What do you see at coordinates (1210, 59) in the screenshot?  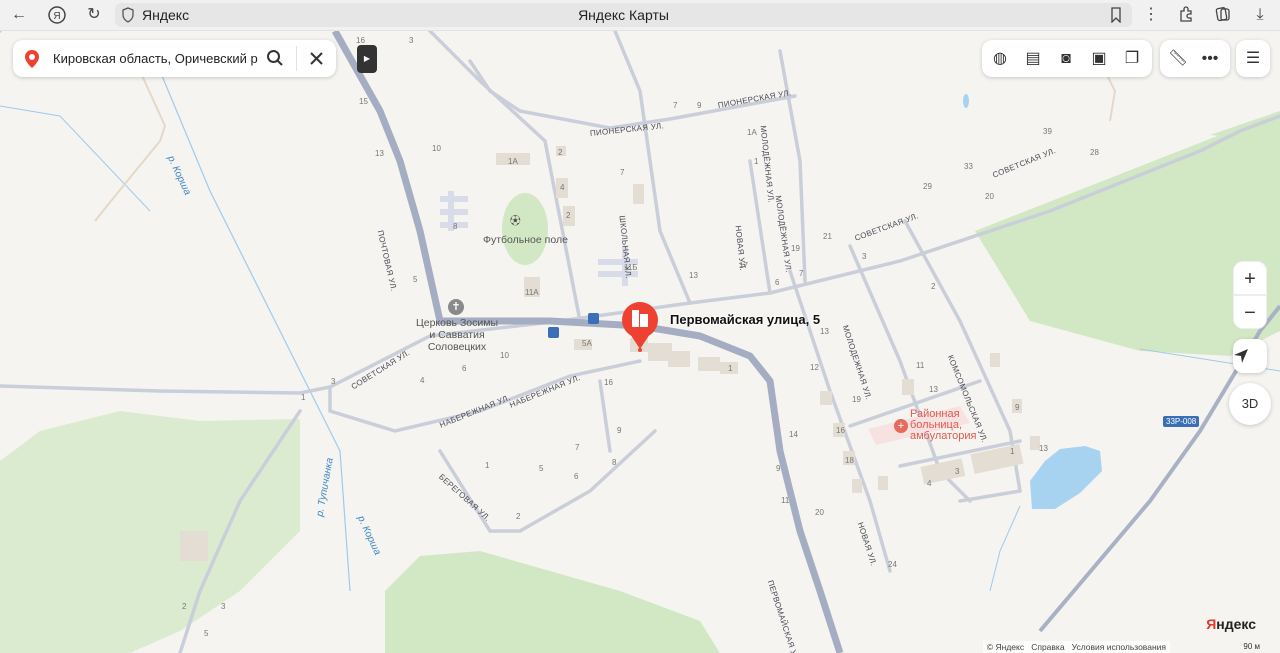 I see `more-icon: •••` at bounding box center [1210, 59].